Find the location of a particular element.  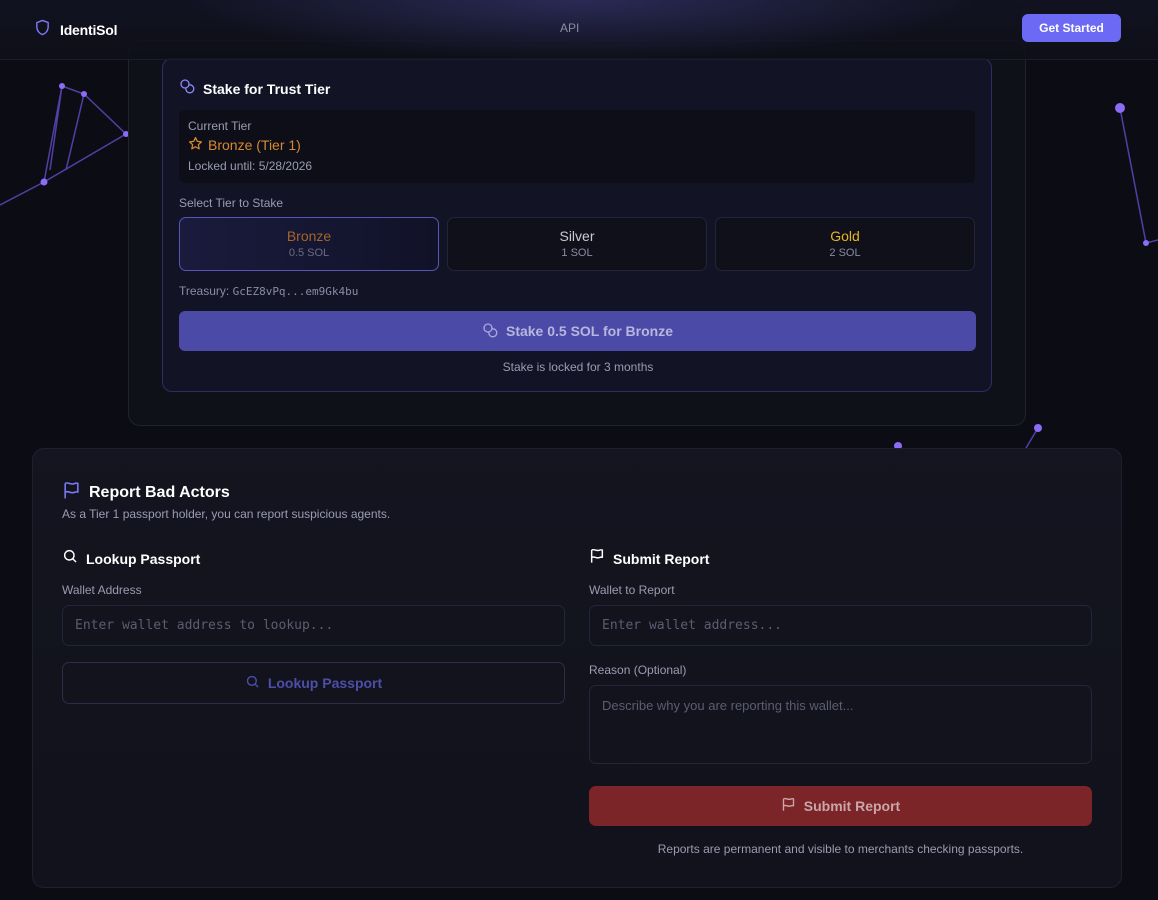

treasury-label: Treasury: is located at coordinates (204, 291).